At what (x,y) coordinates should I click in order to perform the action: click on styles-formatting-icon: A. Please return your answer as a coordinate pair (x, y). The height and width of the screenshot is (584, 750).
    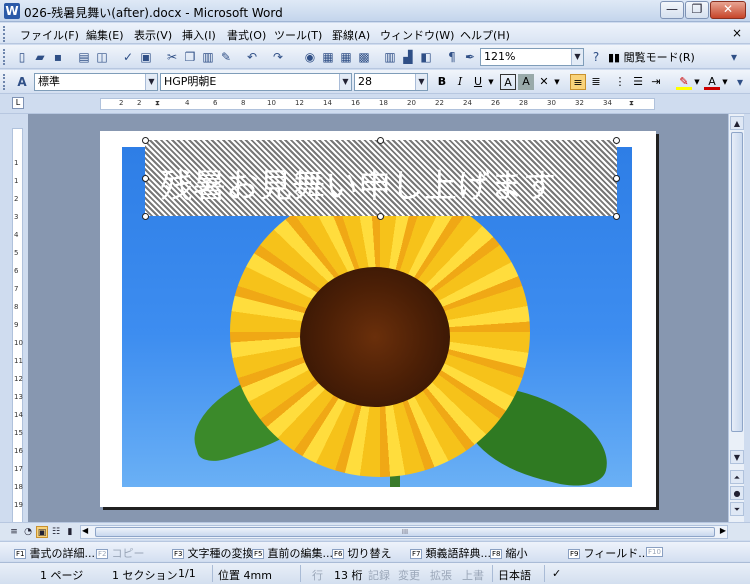
    Looking at the image, I should click on (22, 82).